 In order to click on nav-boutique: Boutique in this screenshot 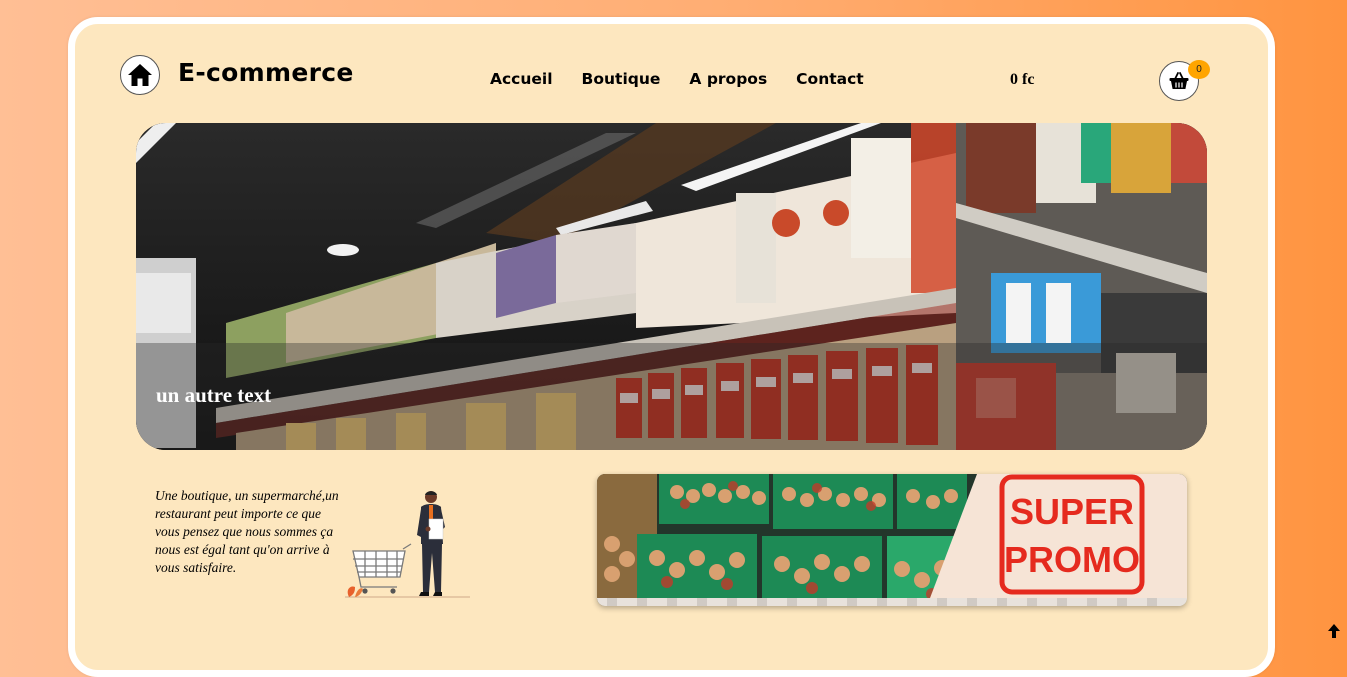, I will do `click(621, 79)`.